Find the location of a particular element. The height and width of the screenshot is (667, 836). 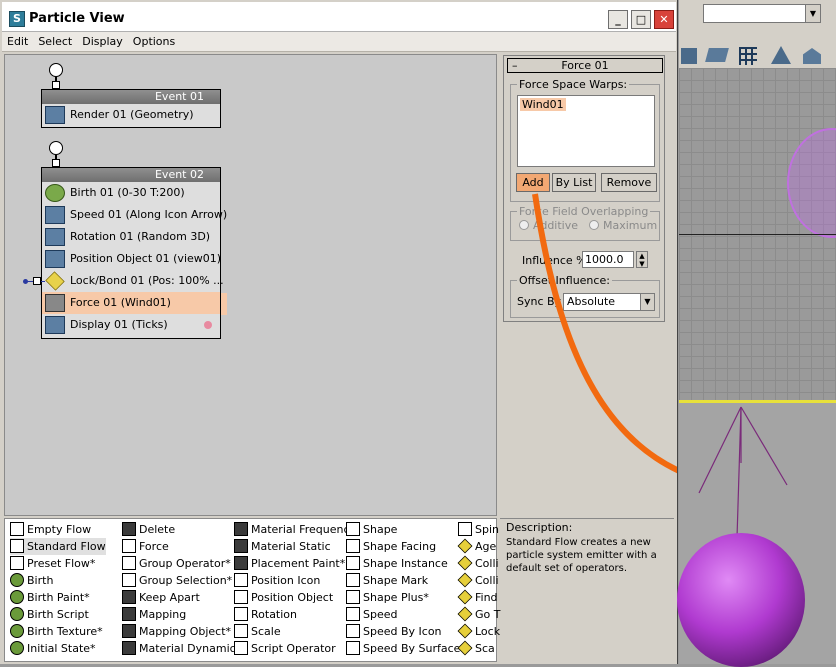

grid-icon is located at coordinates (748, 56).